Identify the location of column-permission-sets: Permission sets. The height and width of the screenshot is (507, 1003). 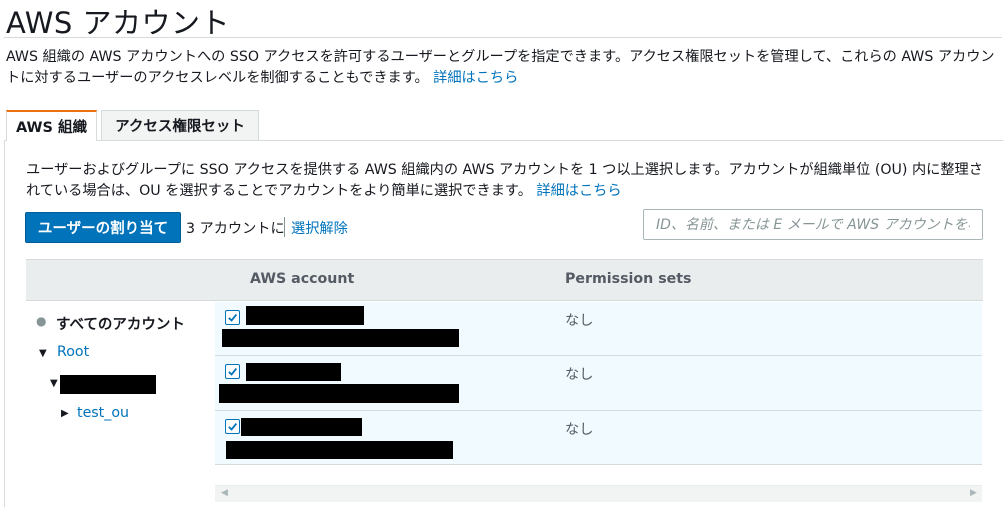
(628, 279).